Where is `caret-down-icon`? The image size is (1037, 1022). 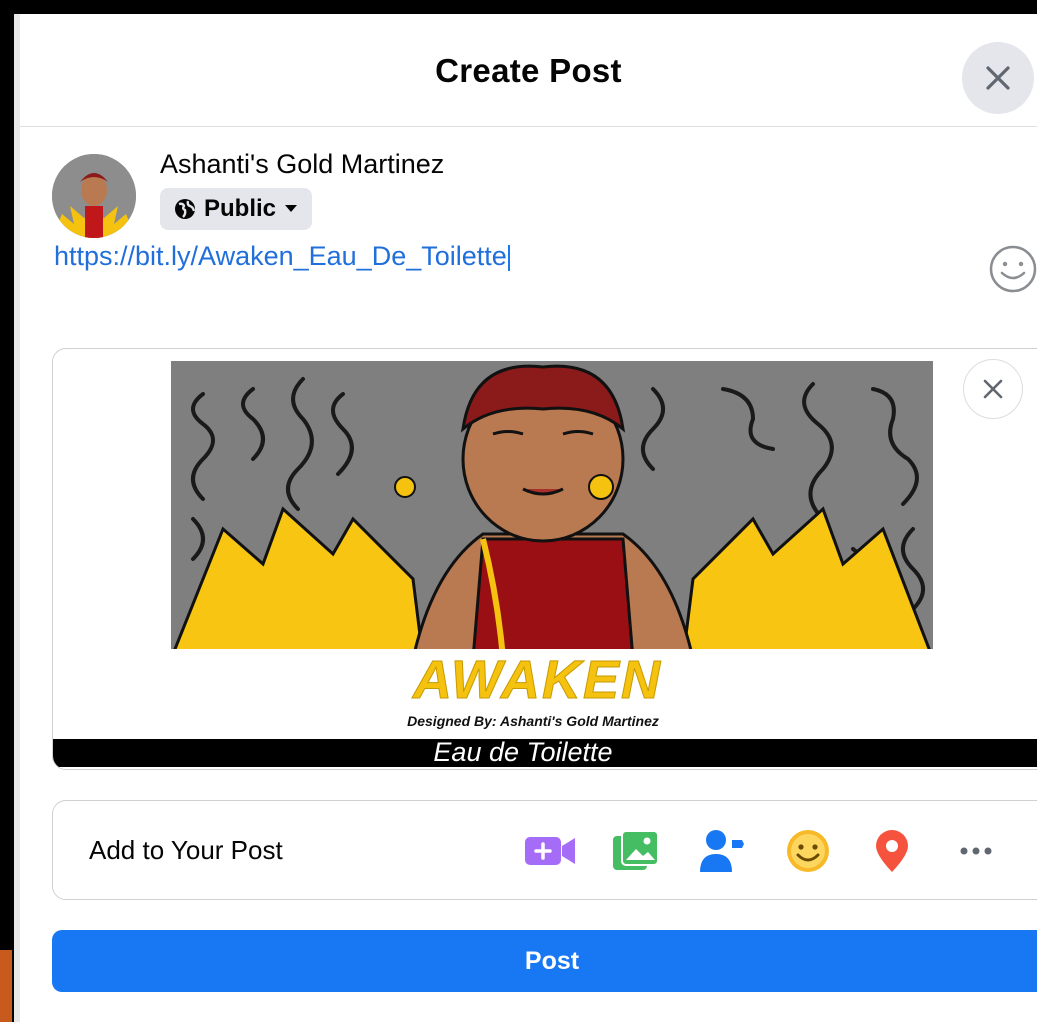
caret-down-icon is located at coordinates (291, 208).